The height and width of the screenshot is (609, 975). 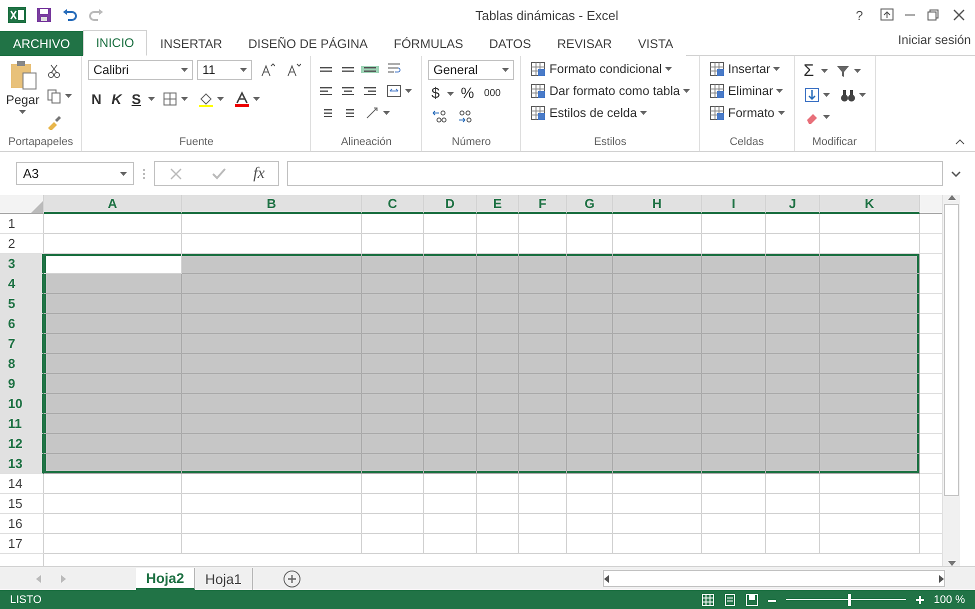 What do you see at coordinates (22, 404) in the screenshot?
I see `row-header: 10` at bounding box center [22, 404].